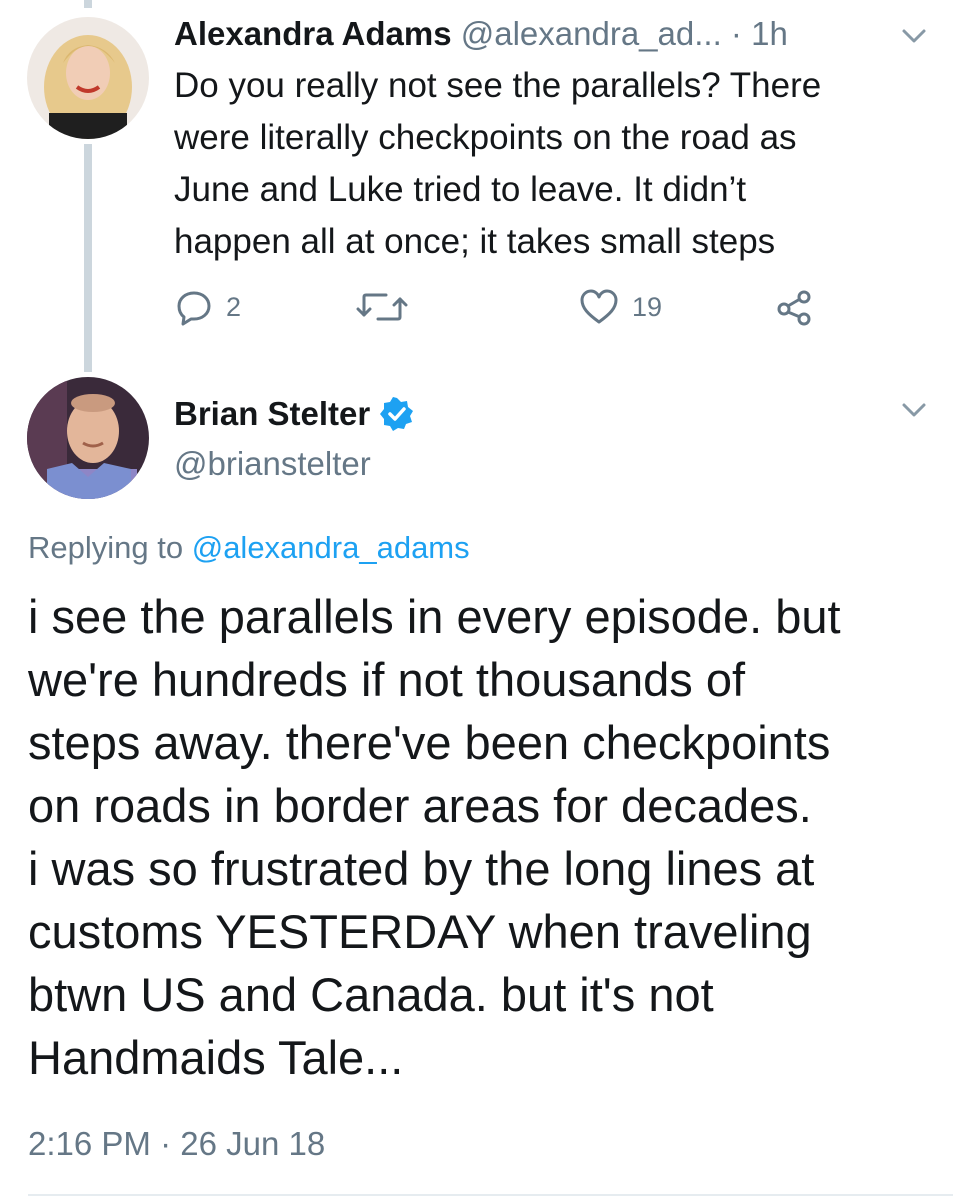 The height and width of the screenshot is (1200, 953). What do you see at coordinates (194, 308) in the screenshot?
I see `reply-icon` at bounding box center [194, 308].